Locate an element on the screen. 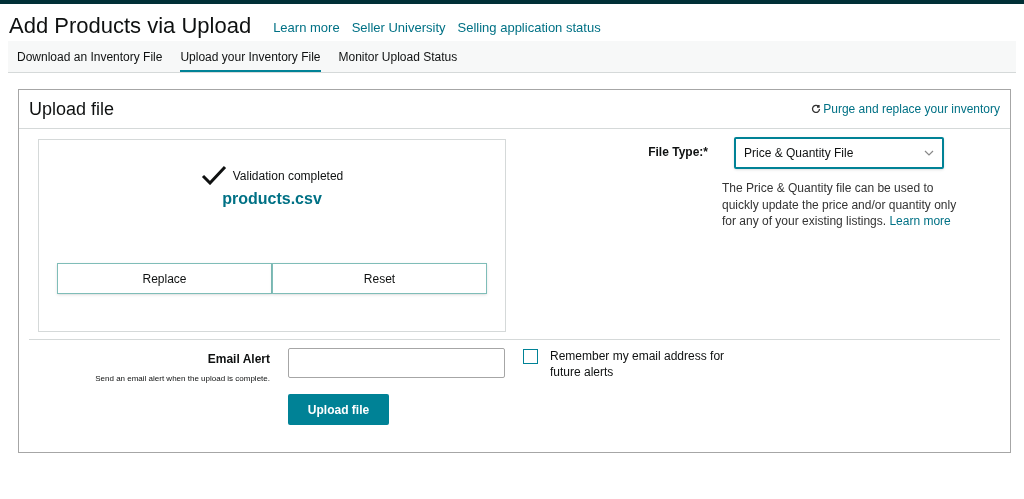  header-link: Seller University is located at coordinates (398, 28).